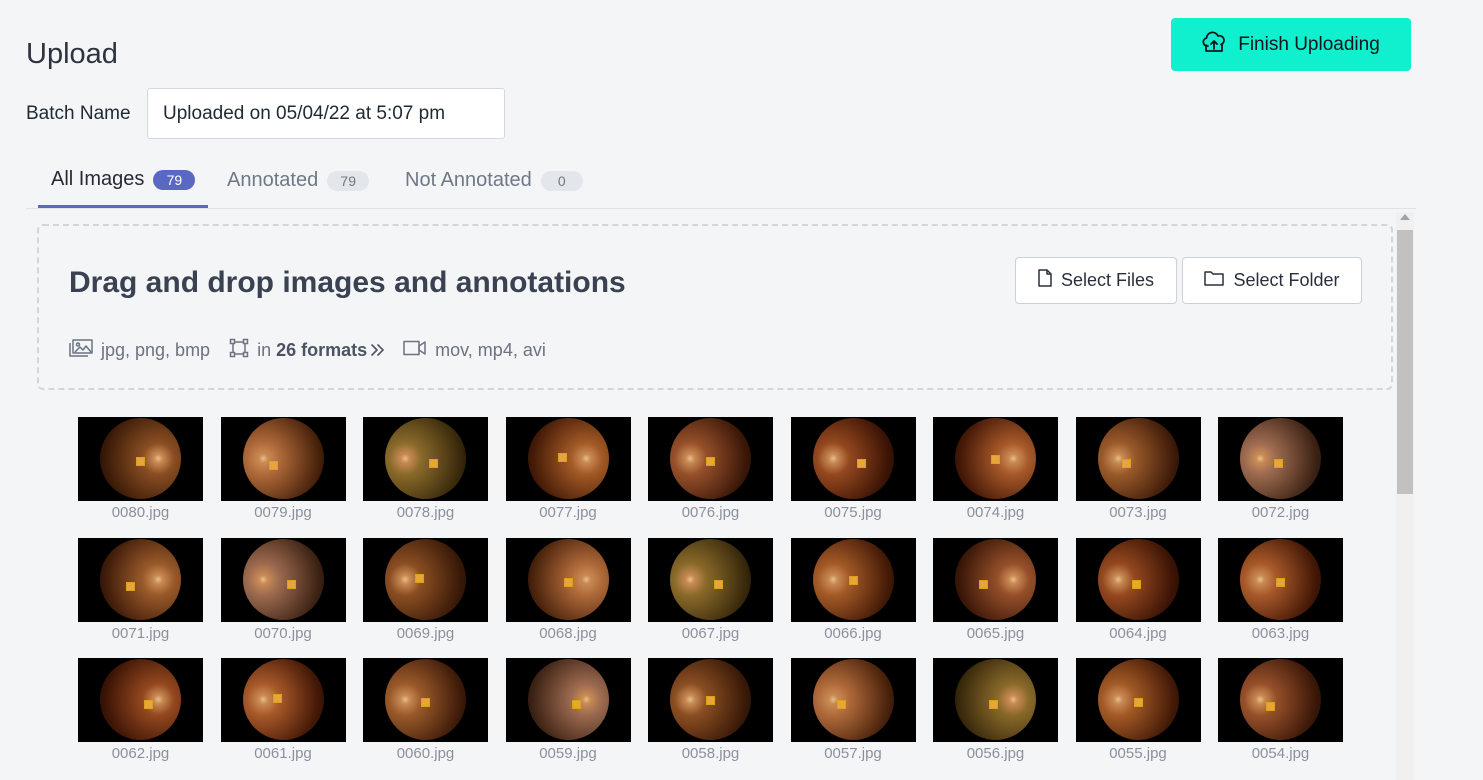 Image resolution: width=1483 pixels, height=780 pixels. I want to click on image-thumbnail: 0063.jpg, so click(1280, 589).